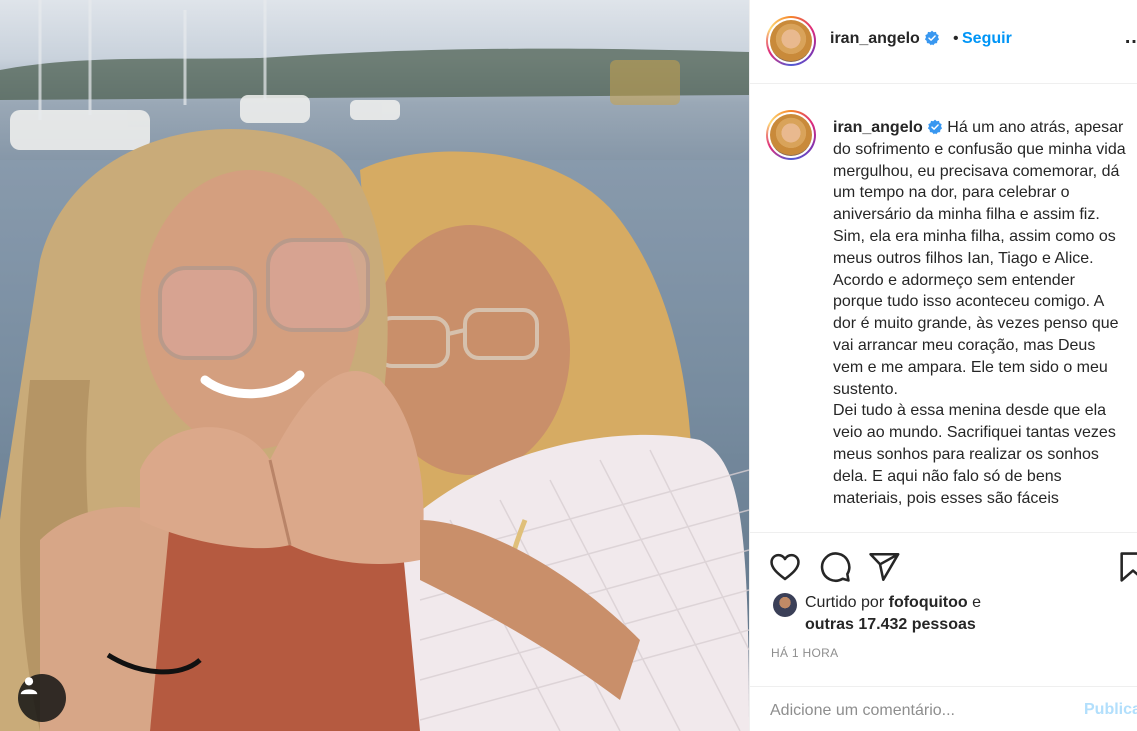  Describe the element at coordinates (1110, 710) in the screenshot. I see `publish-button: Publicar` at that location.